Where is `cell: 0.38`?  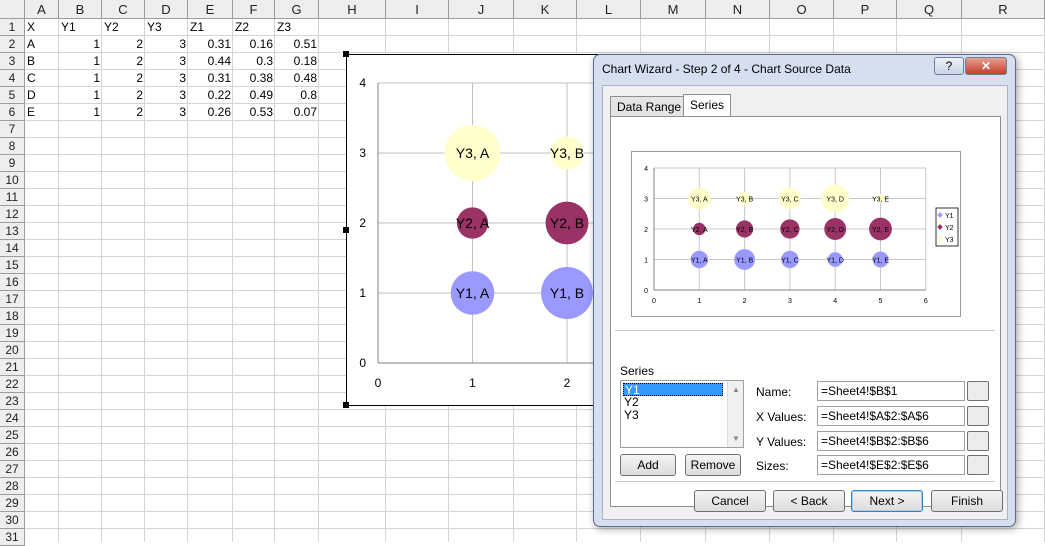
cell: 0.38 is located at coordinates (254, 78).